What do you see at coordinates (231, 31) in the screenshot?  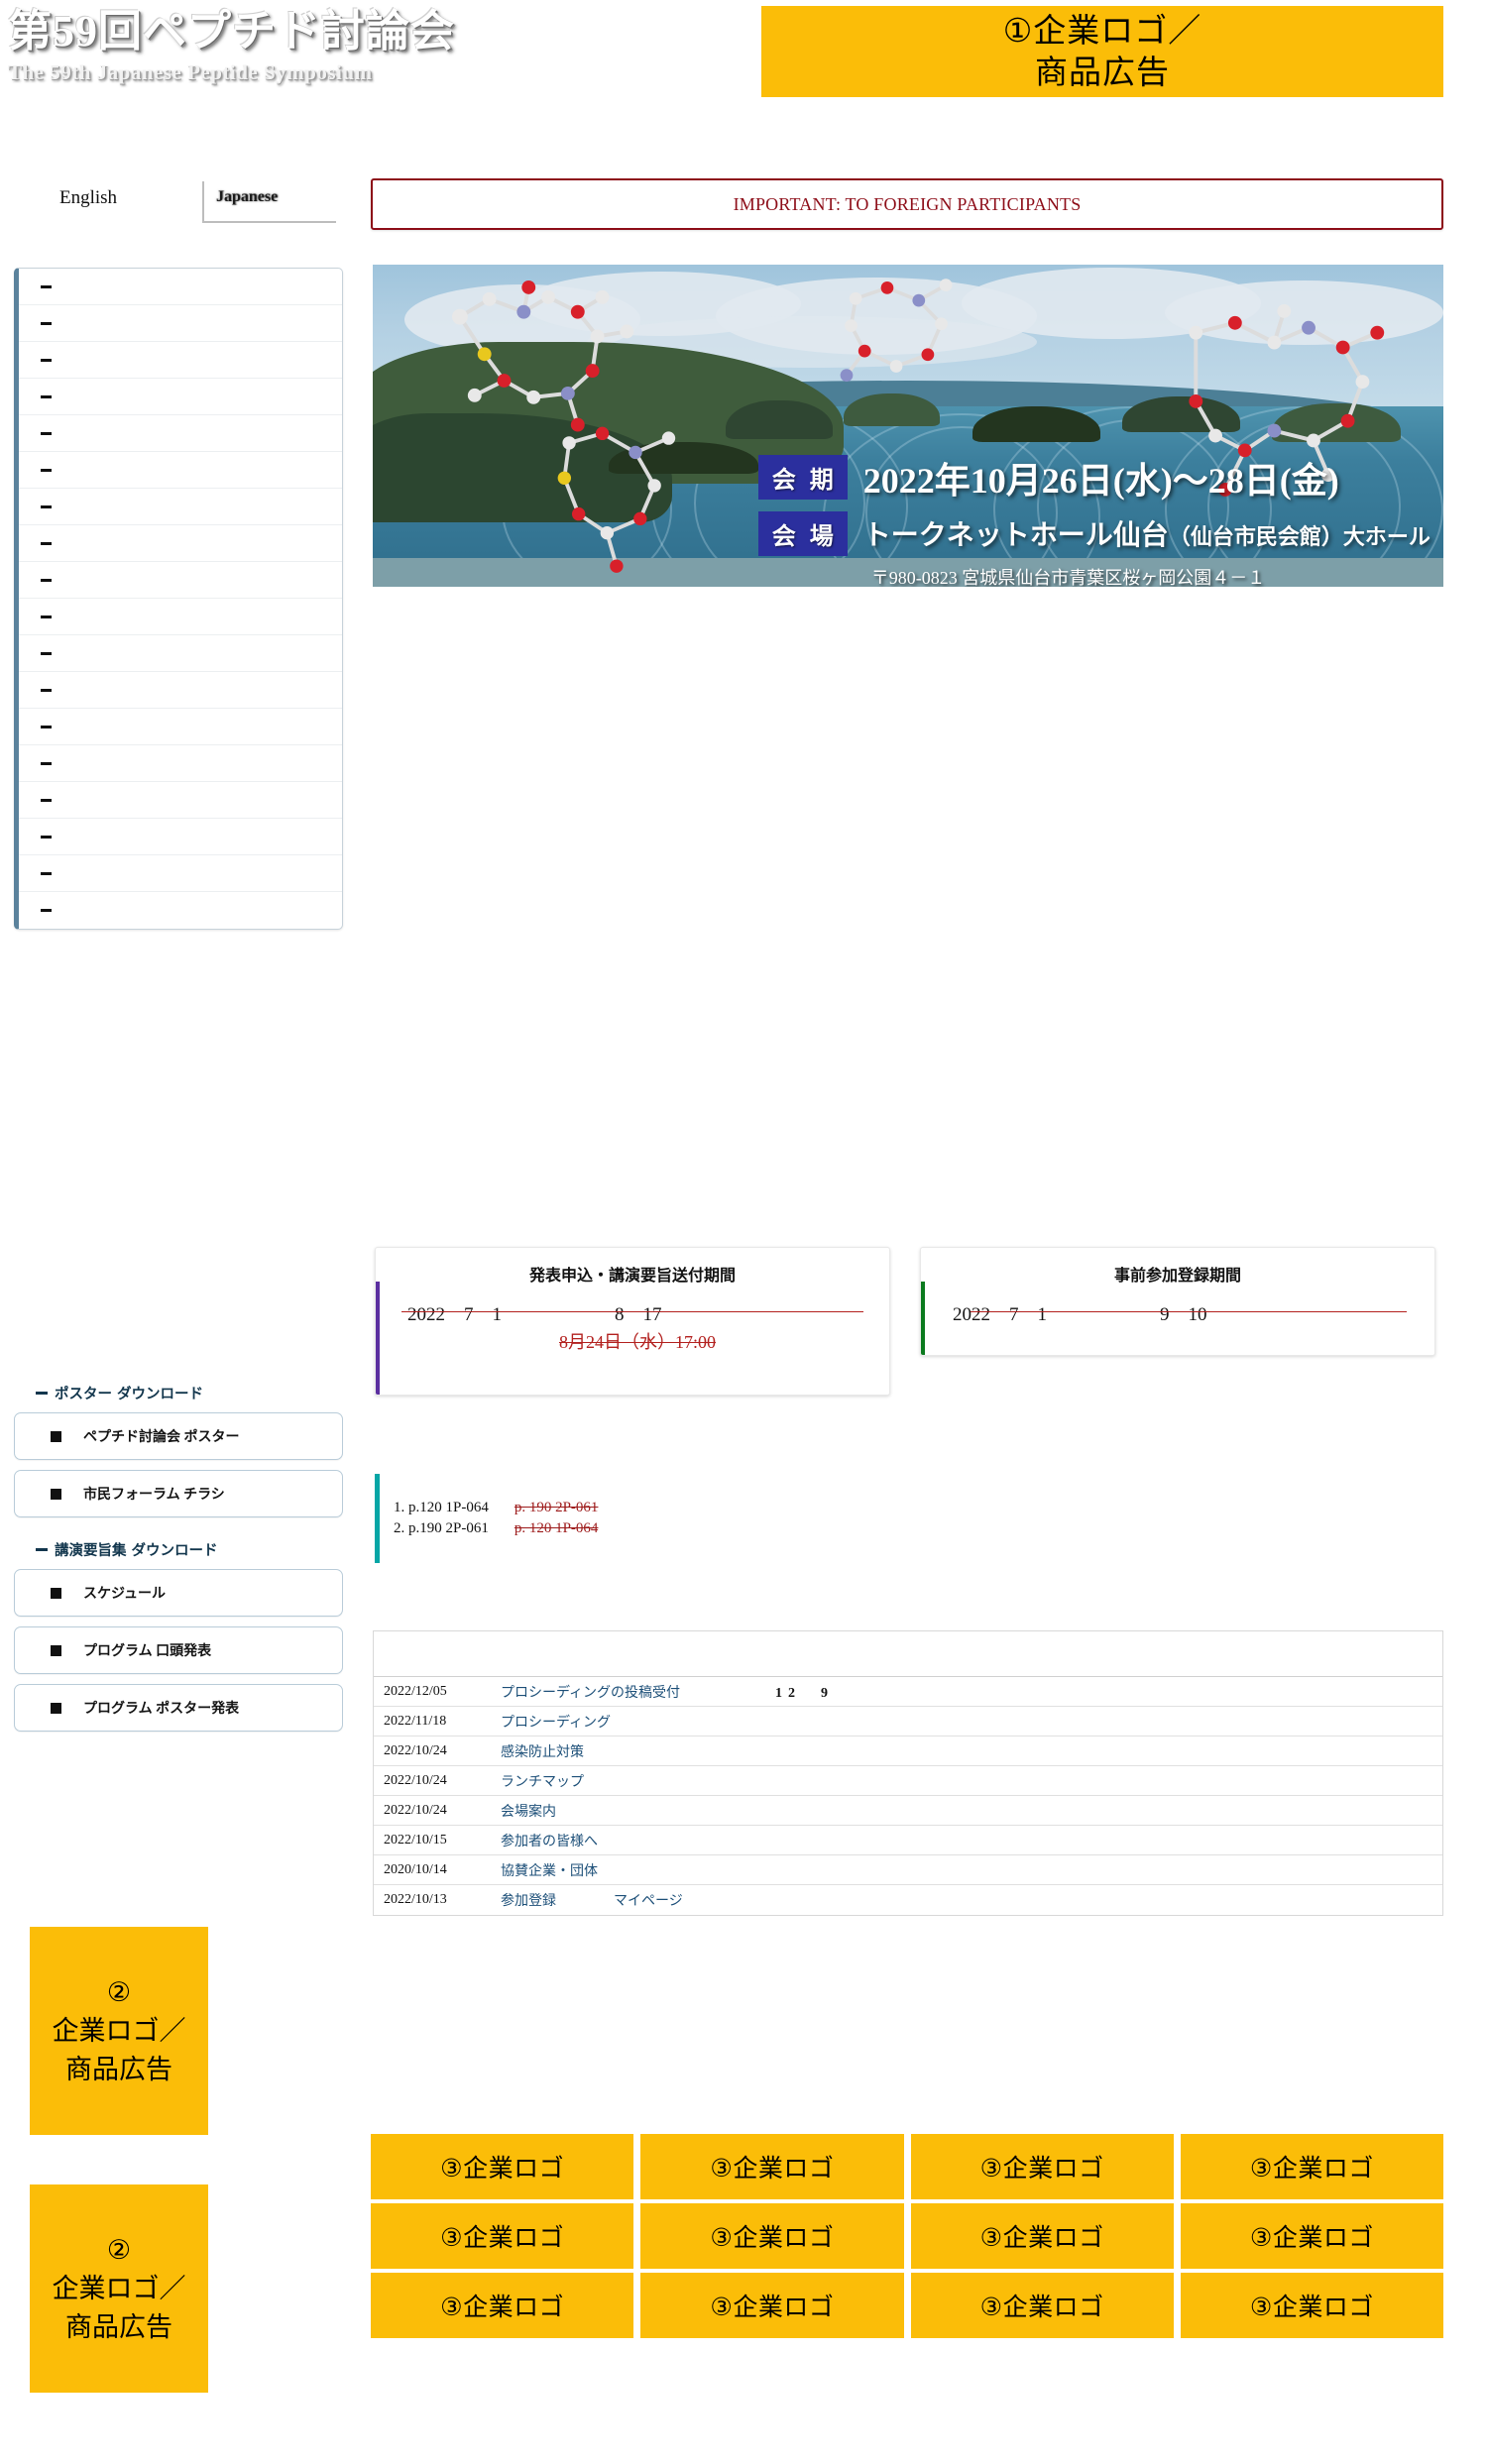 I see `site-title-japanese: 第59回ペプチド討論会` at bounding box center [231, 31].